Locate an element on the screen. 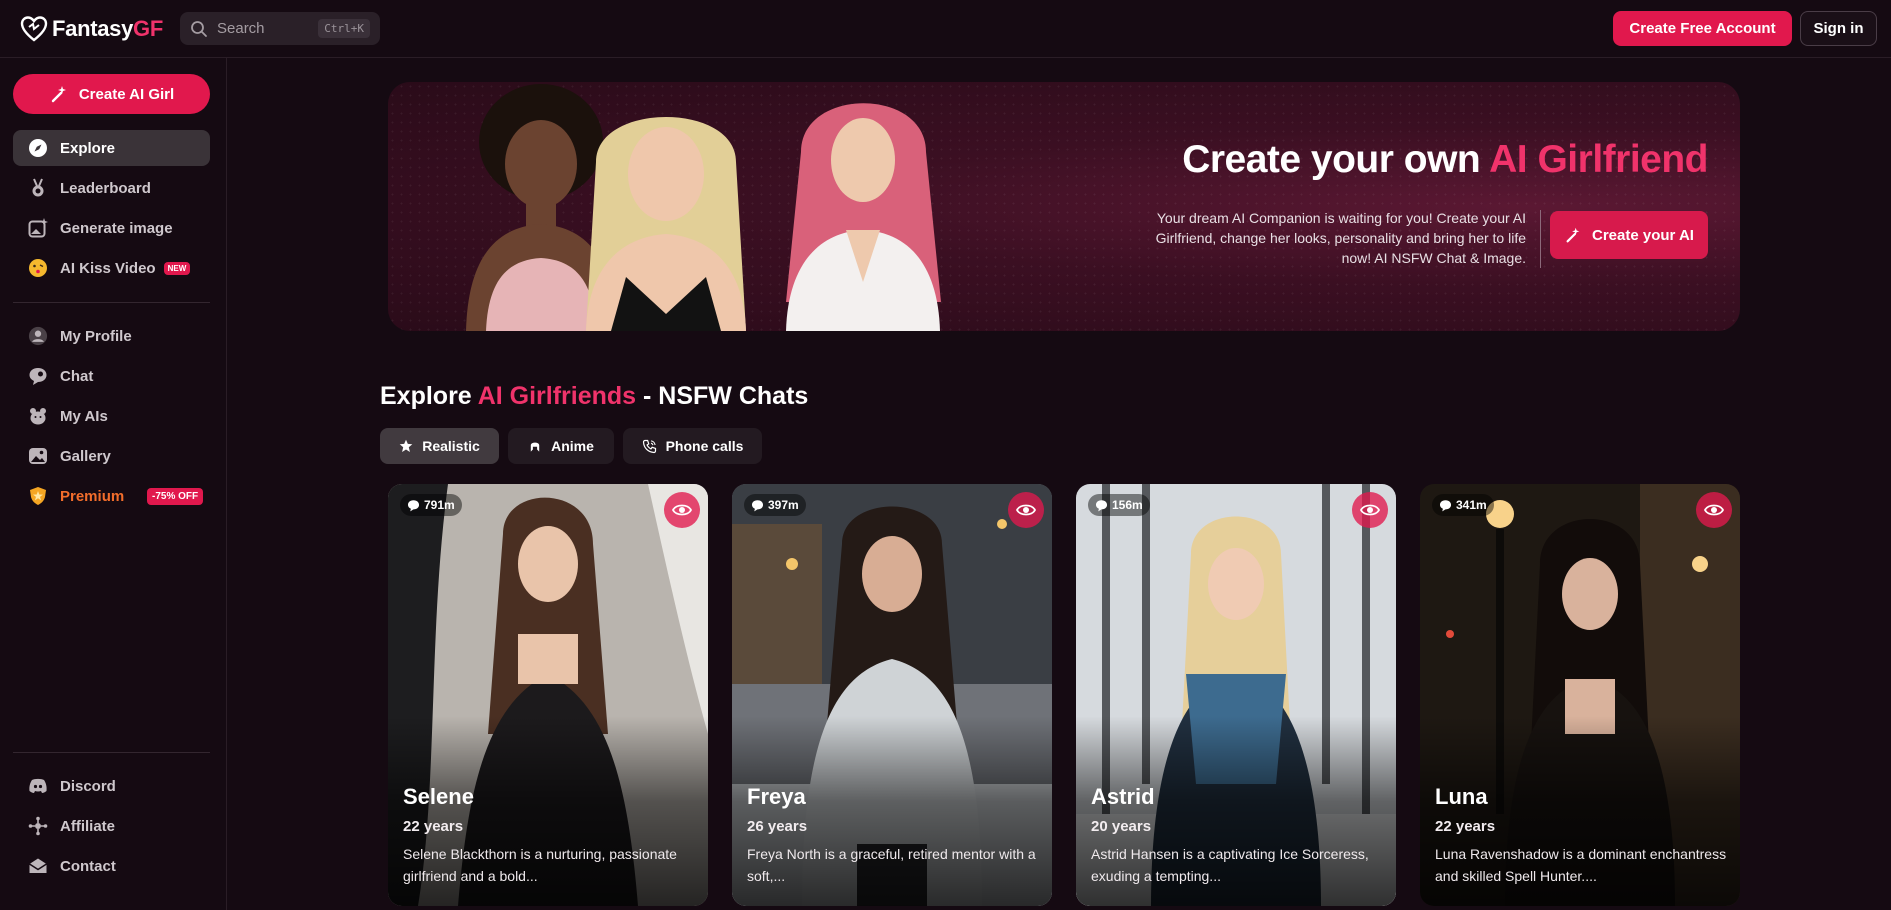  sidebar-item-label: My Profile is located at coordinates (96, 336).